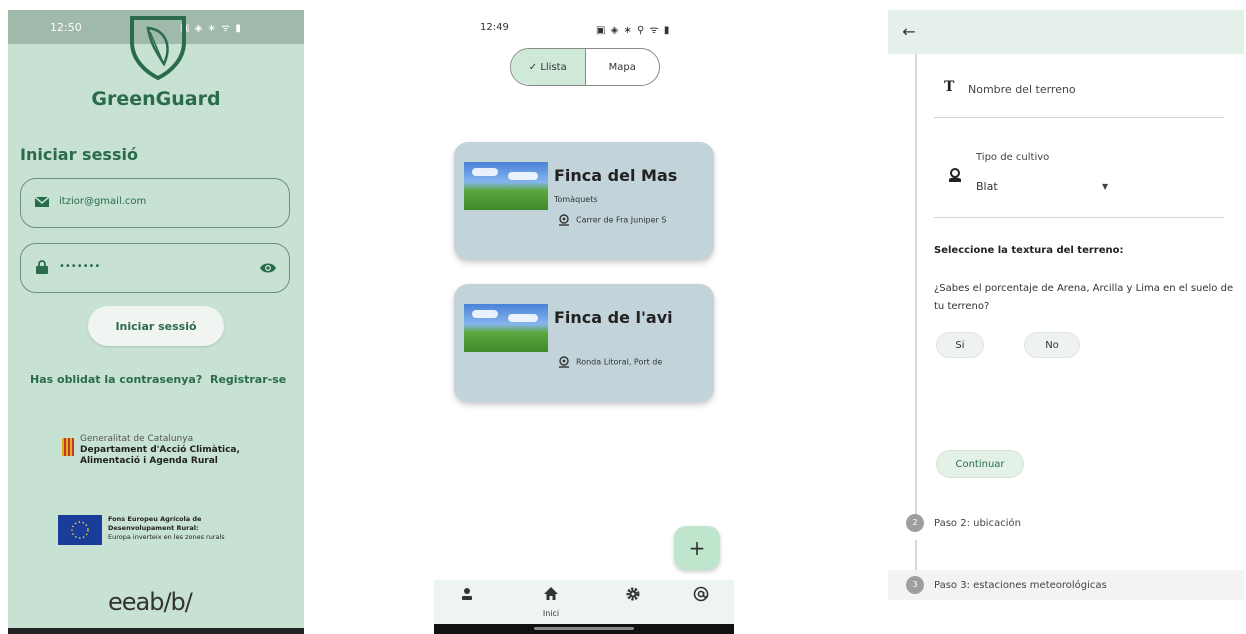  What do you see at coordinates (1013, 157) in the screenshot?
I see `crop-type-label: Tipo de cultivo` at bounding box center [1013, 157].